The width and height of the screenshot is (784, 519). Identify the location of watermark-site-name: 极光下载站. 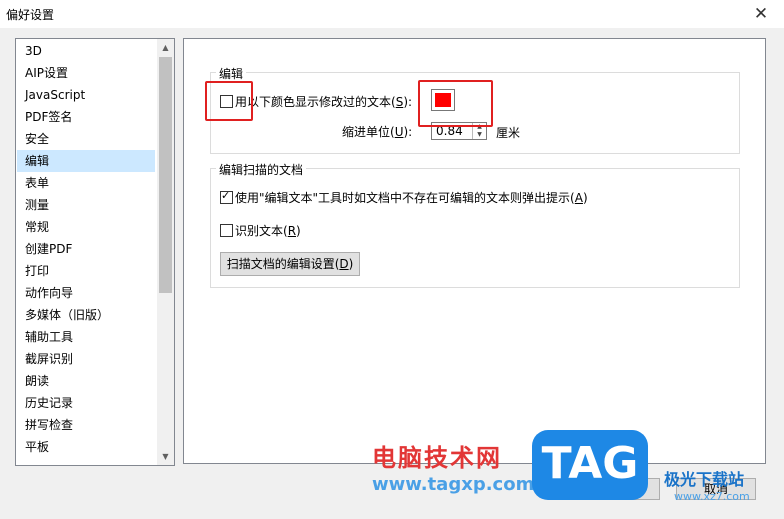
(704, 479).